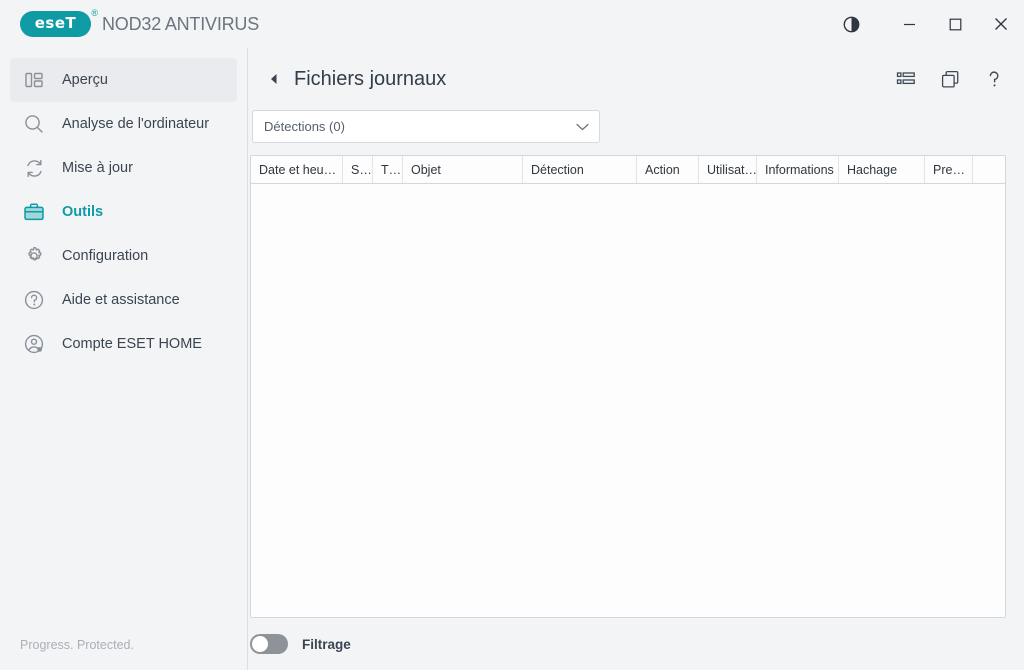 The width and height of the screenshot is (1024, 670). Describe the element at coordinates (463, 169) in the screenshot. I see `column-header: Objet` at that location.